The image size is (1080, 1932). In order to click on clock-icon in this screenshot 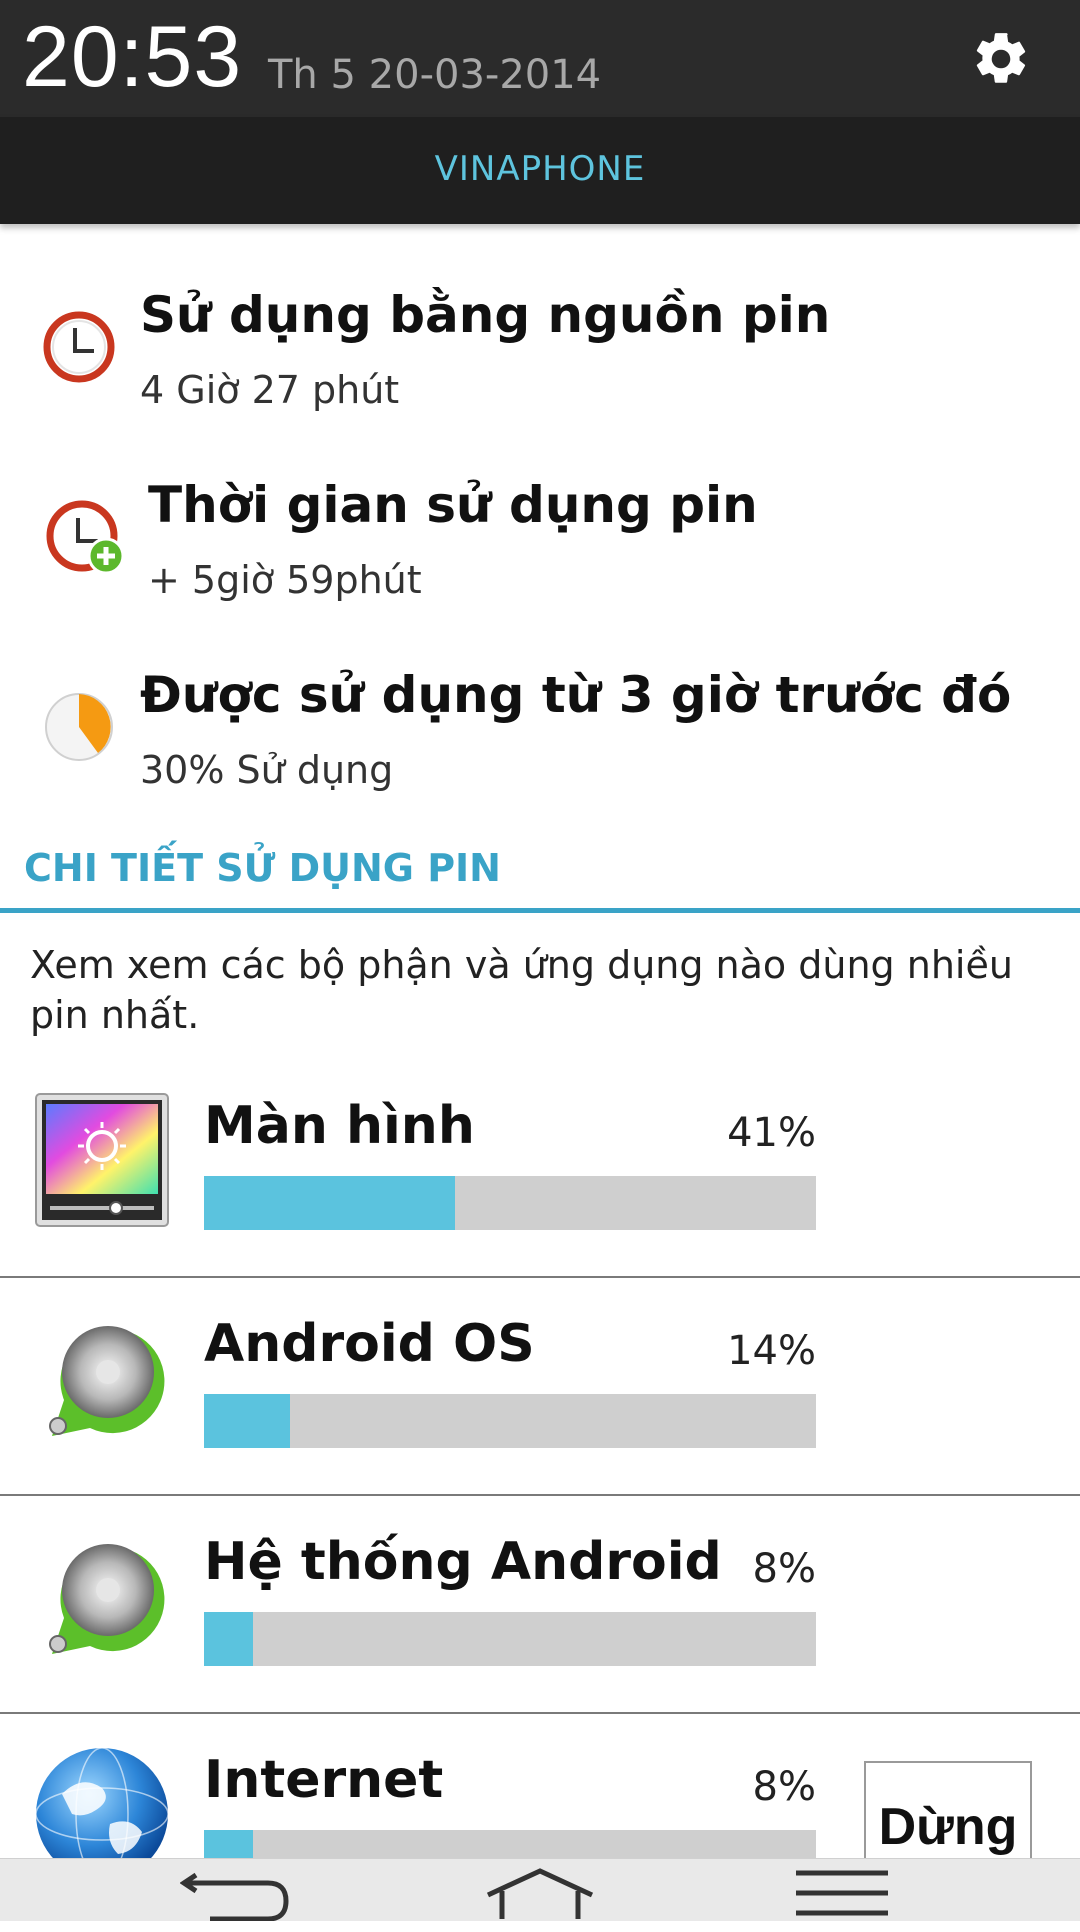, I will do `click(79, 347)`.